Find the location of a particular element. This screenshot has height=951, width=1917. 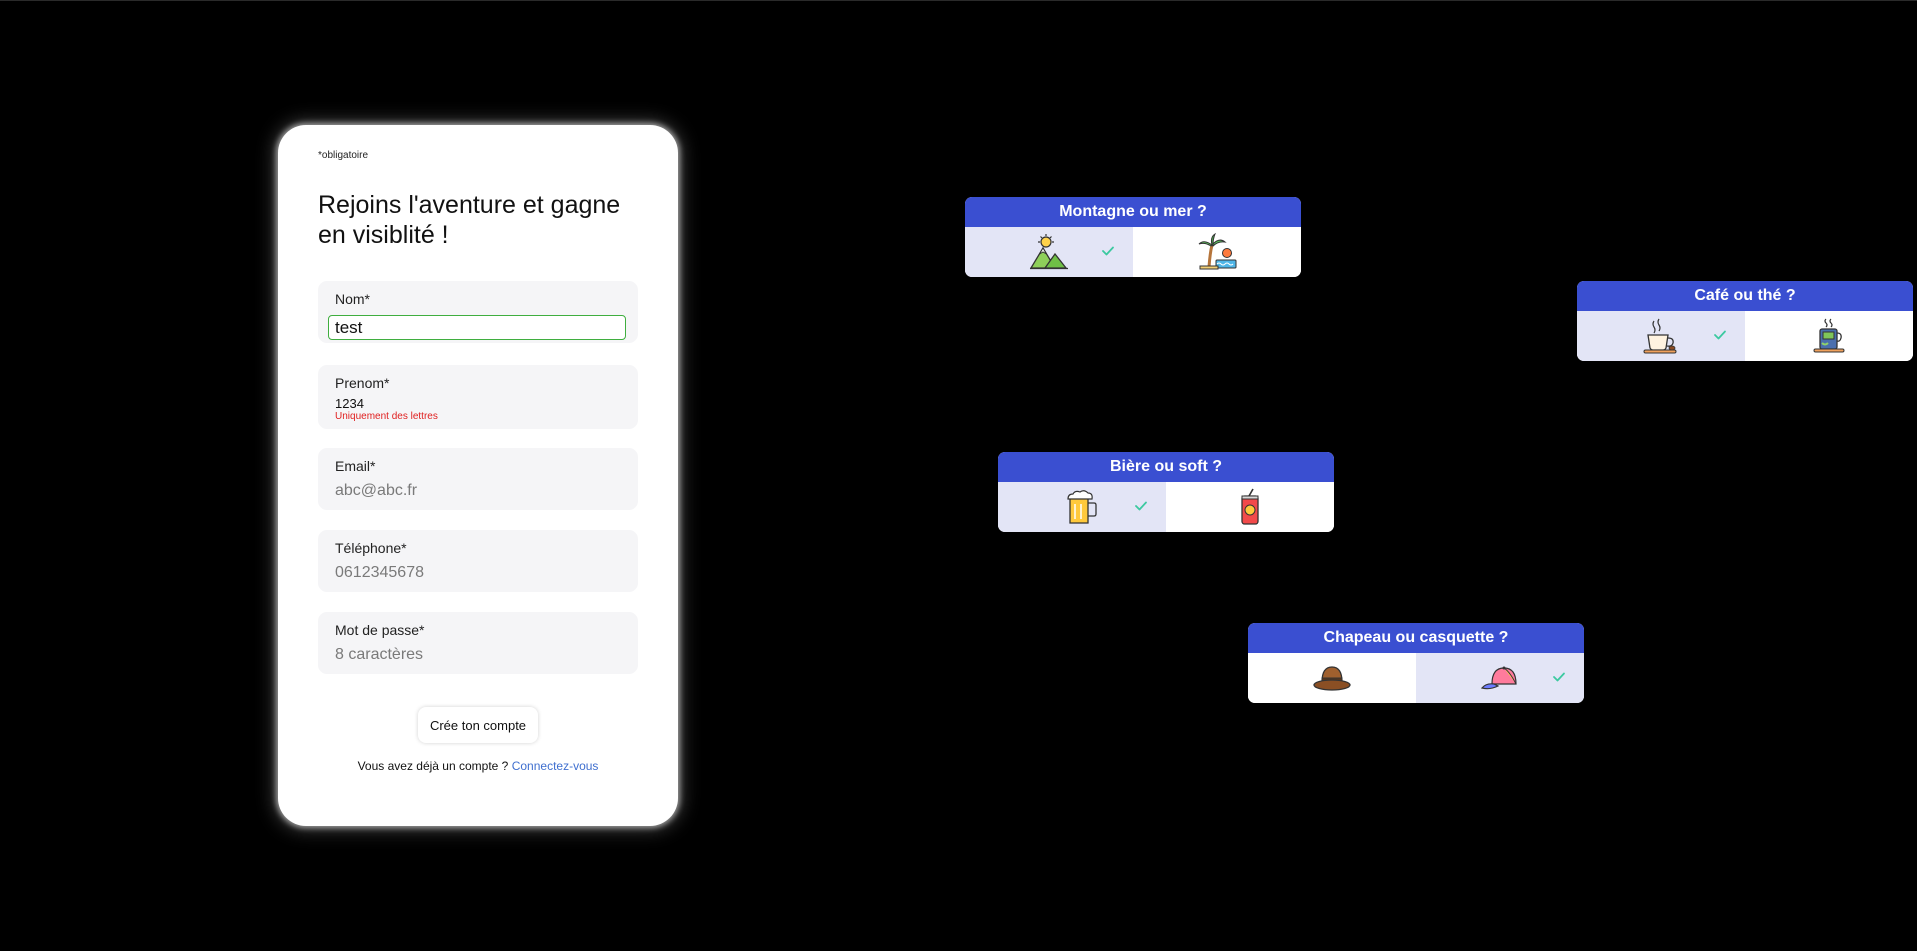

option-montagne is located at coordinates (1049, 252).